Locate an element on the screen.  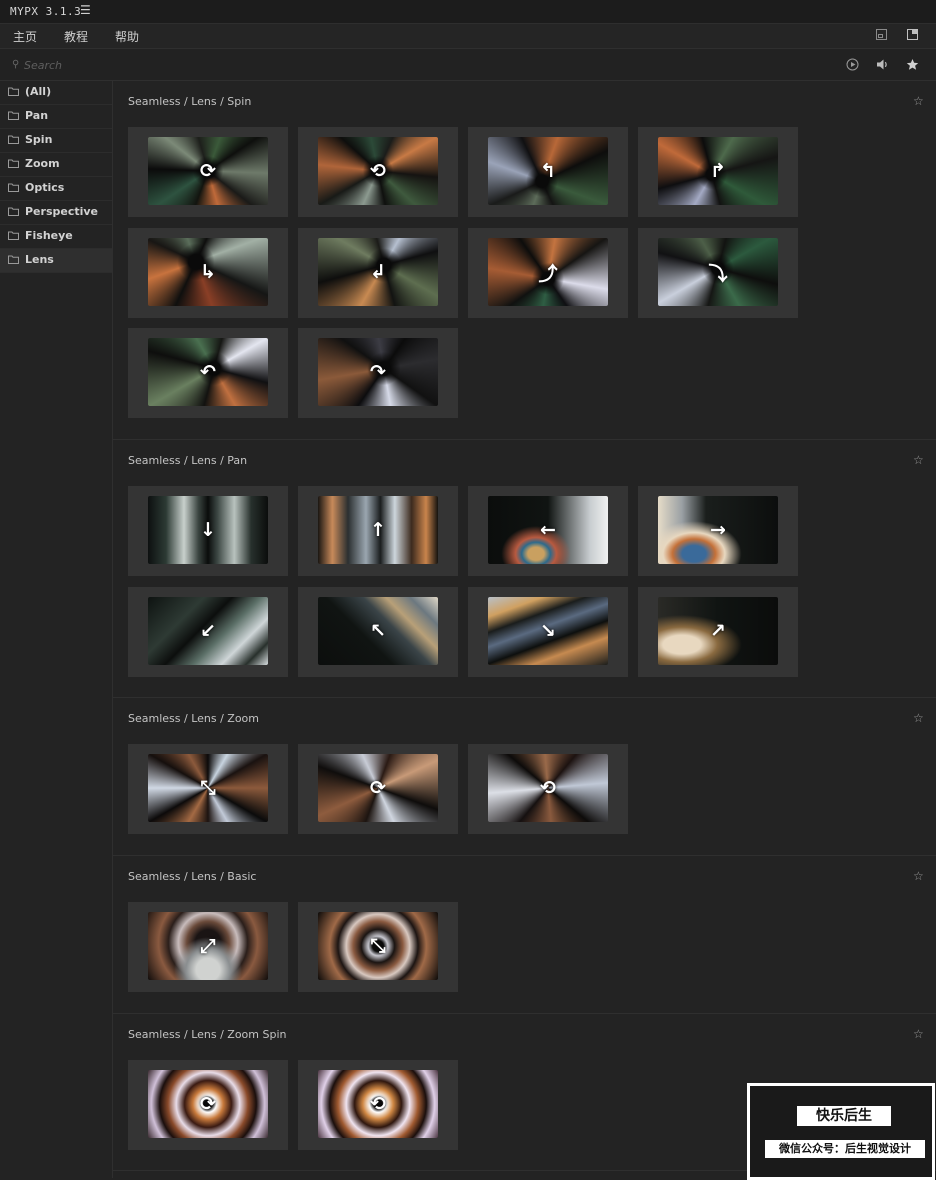
preset-tile: ↷ is located at coordinates (378, 373).